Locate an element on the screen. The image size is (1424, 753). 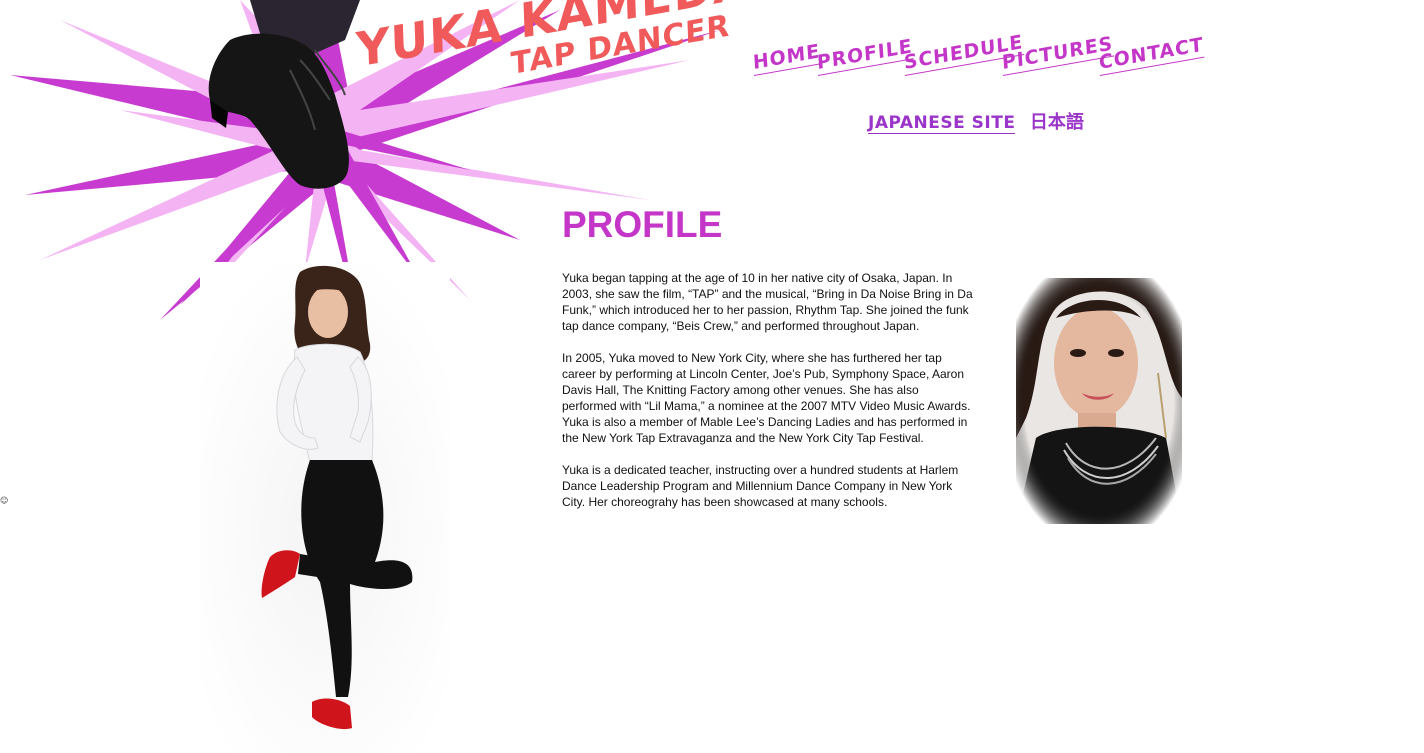
nav-home-link: HOME is located at coordinates (786, 58).